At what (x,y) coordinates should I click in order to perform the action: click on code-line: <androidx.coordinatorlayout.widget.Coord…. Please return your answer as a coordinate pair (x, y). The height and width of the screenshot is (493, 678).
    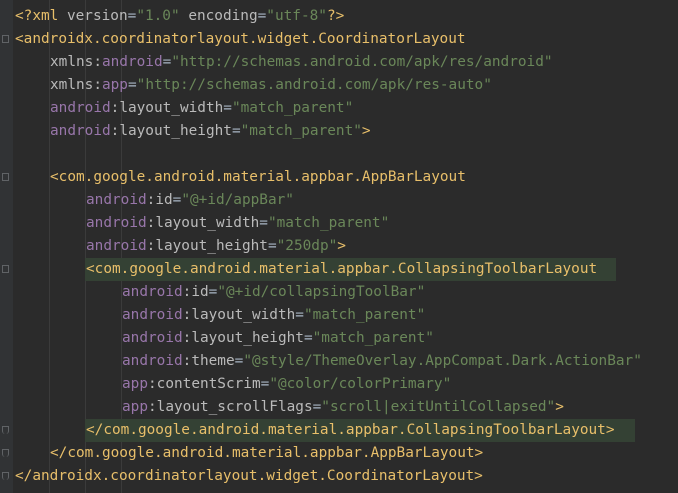
    Looking at the image, I should click on (240, 39).